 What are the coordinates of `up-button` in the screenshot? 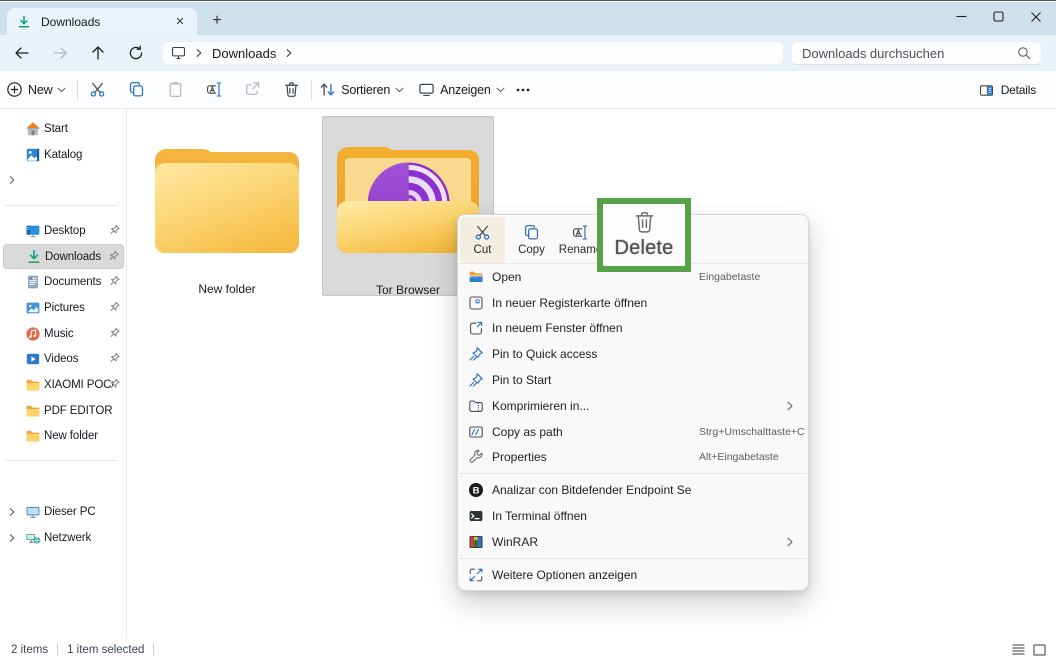 It's located at (98, 53).